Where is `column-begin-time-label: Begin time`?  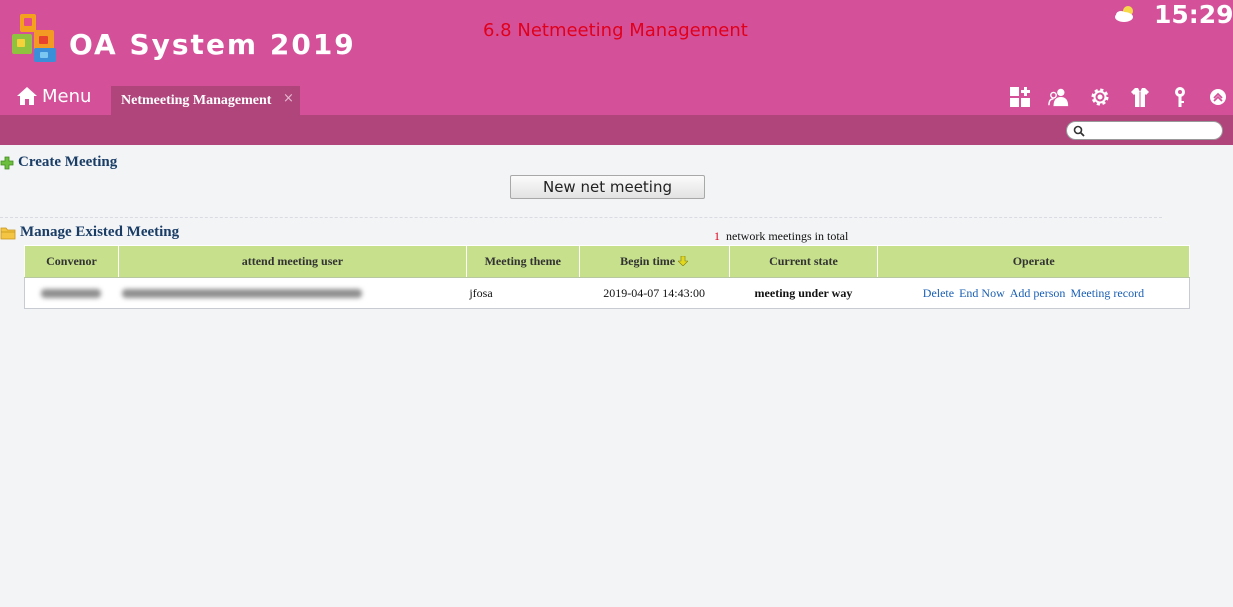
column-begin-time-label: Begin time is located at coordinates (648, 261).